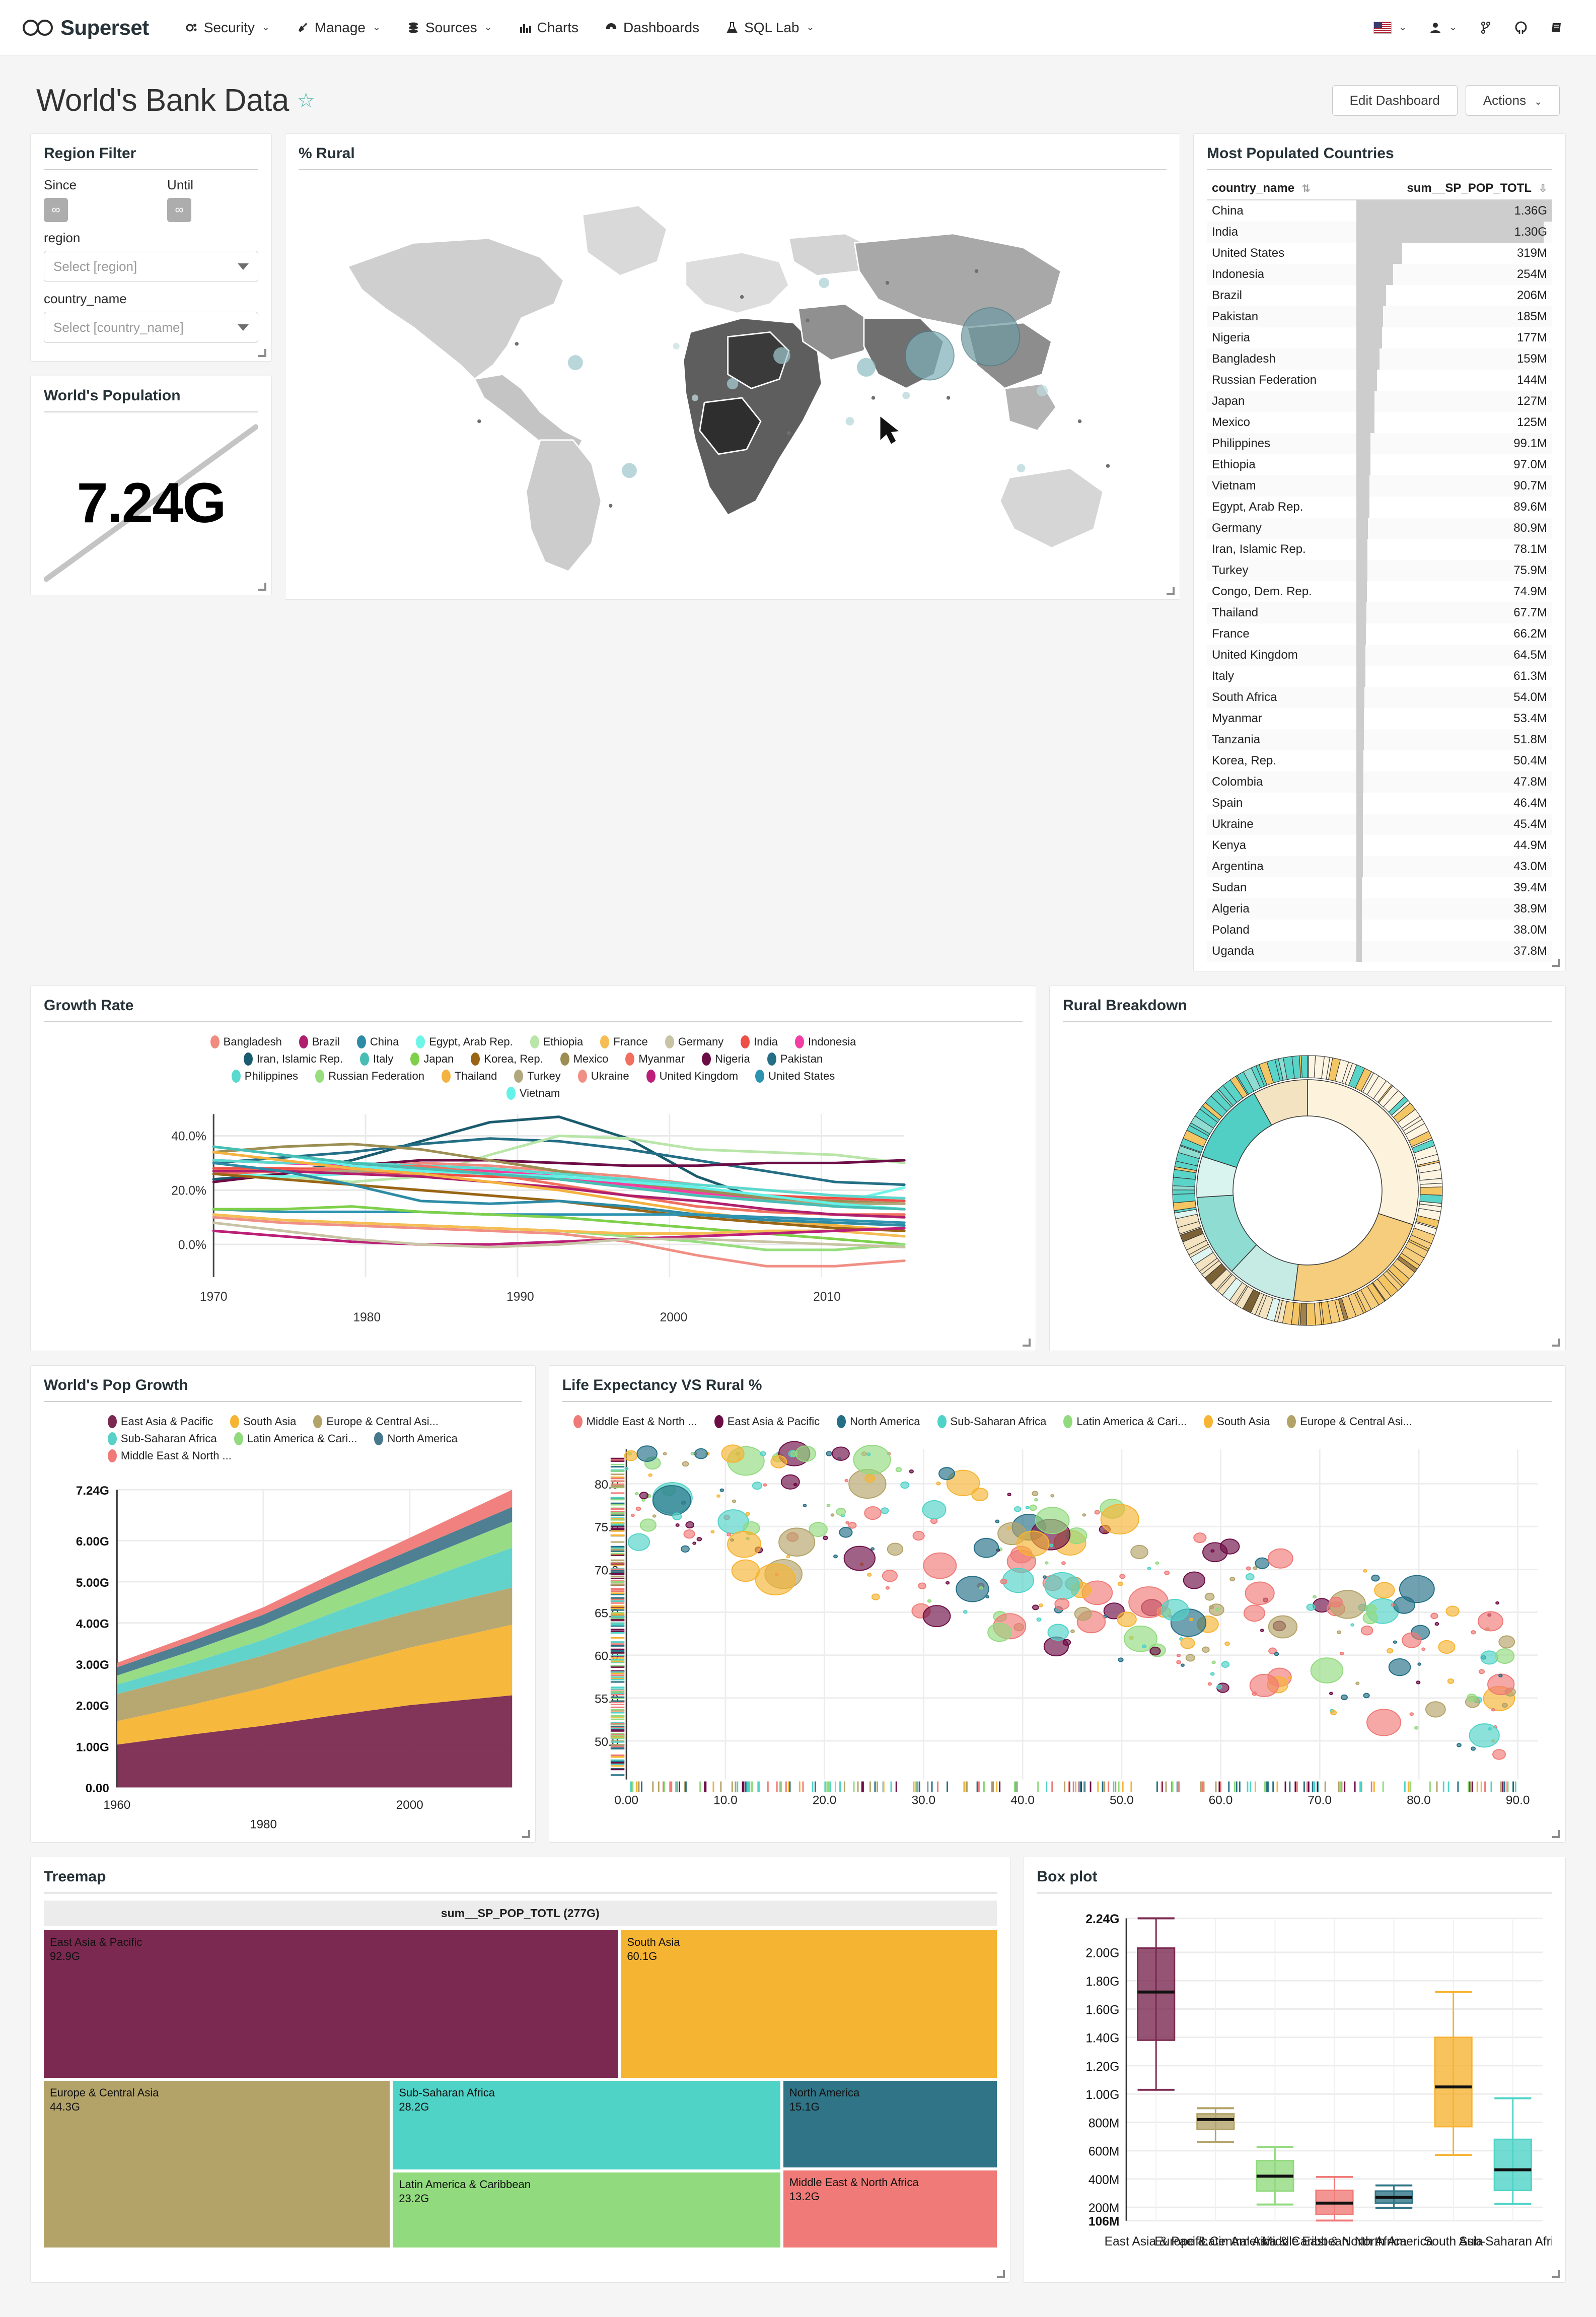 Image resolution: width=1596 pixels, height=2317 pixels. I want to click on table-row: Philippines 99.1M, so click(1380, 443).